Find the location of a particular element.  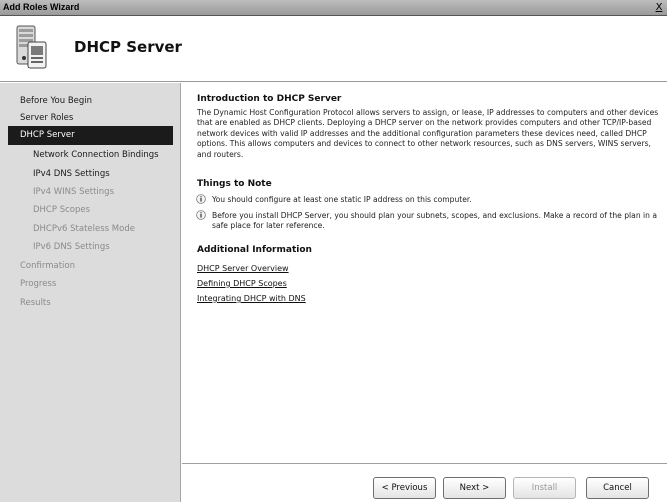

page-title: DHCP Server is located at coordinates (128, 47).